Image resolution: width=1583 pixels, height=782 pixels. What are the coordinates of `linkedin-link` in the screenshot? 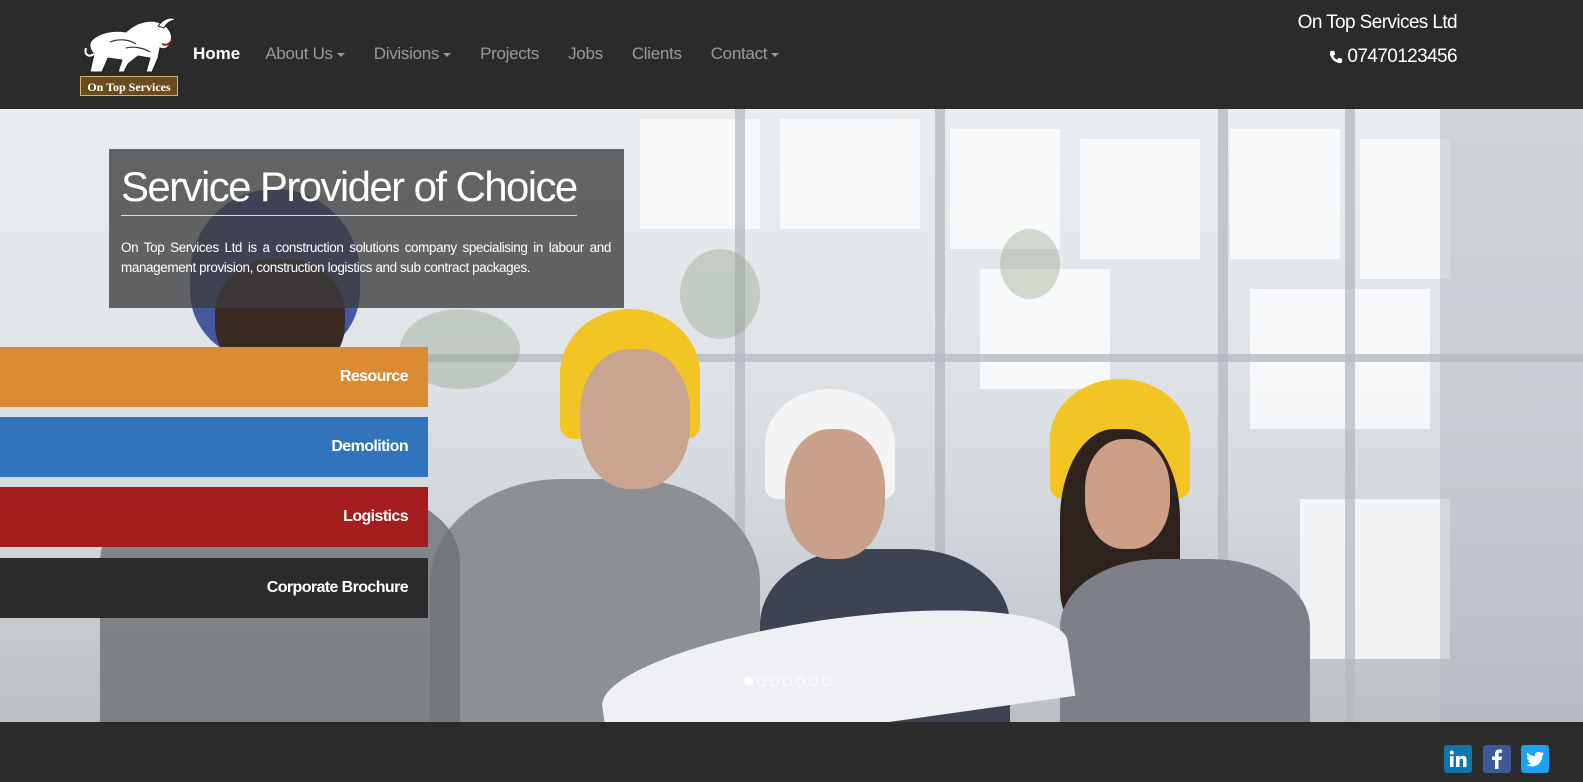 It's located at (1458, 759).